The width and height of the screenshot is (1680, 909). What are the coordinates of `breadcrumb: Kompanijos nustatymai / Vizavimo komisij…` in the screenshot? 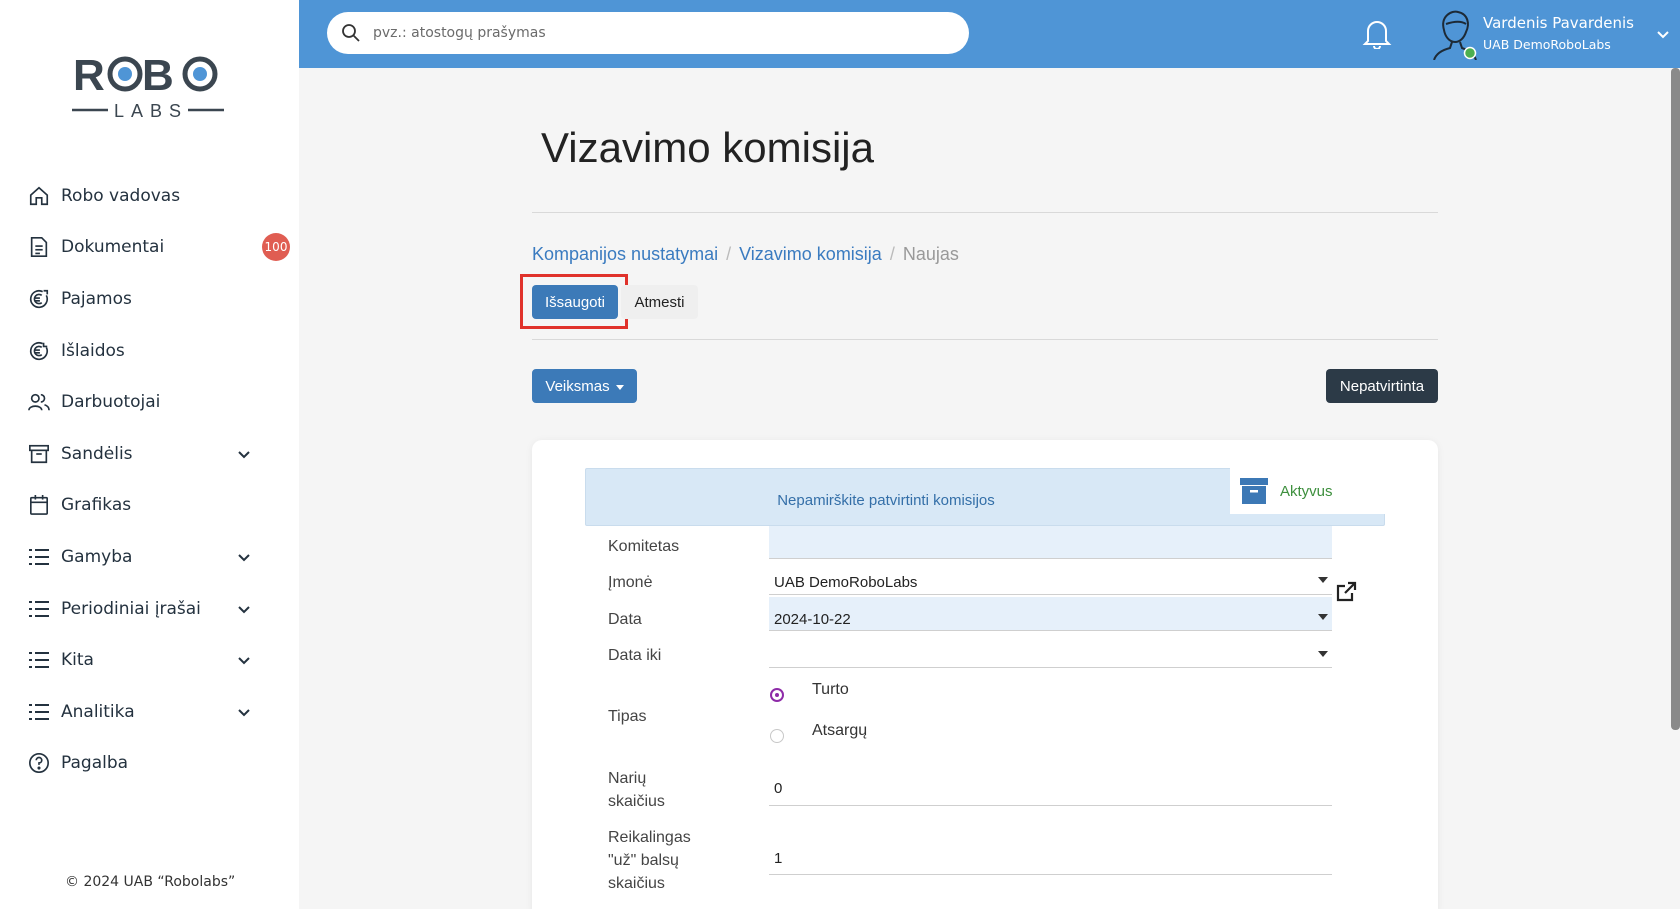 It's located at (745, 254).